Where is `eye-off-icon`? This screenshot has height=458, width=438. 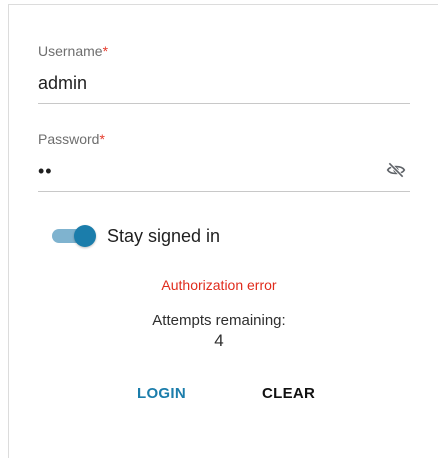
eye-off-icon is located at coordinates (396, 170).